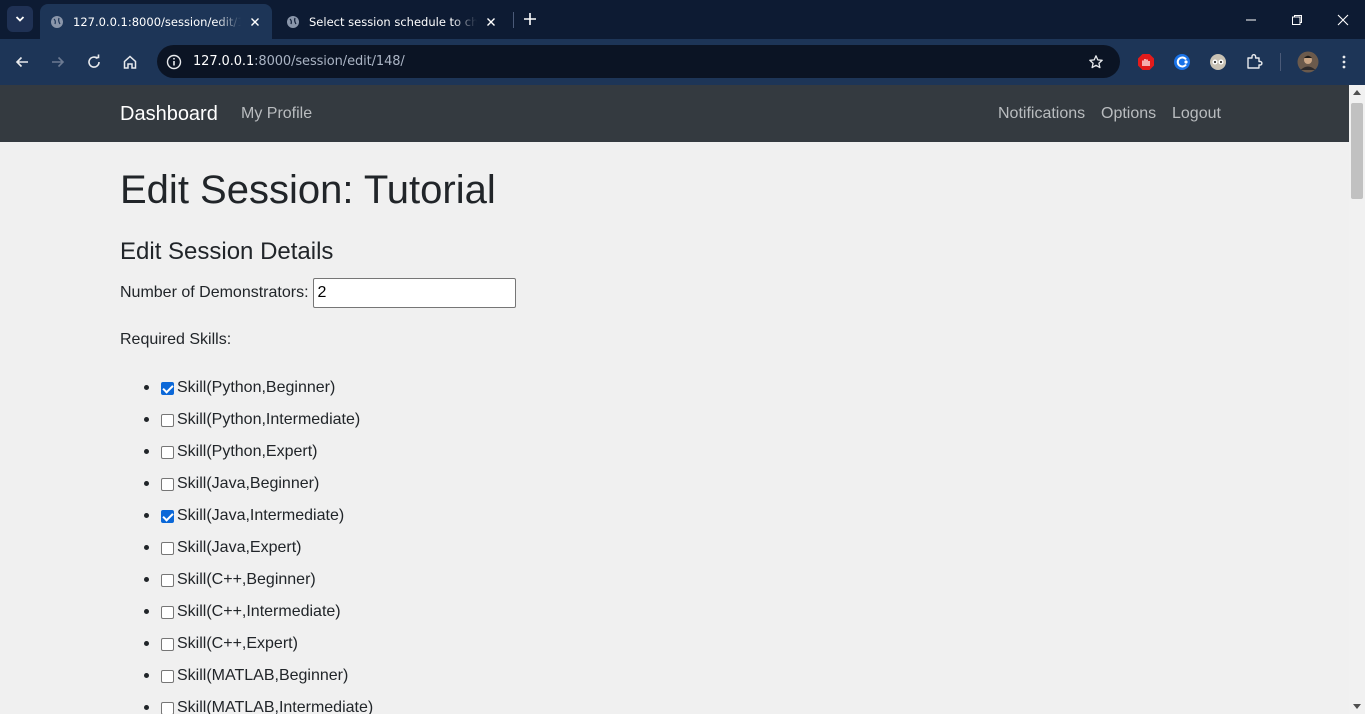  I want to click on nav-link-logout: Logout, so click(1196, 114).